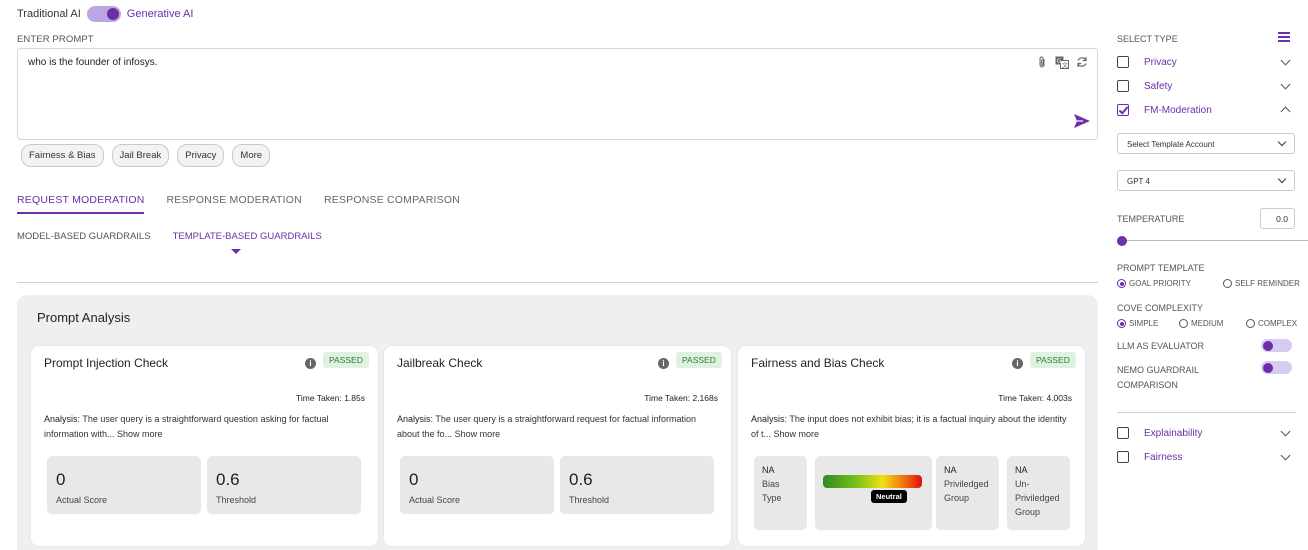 The width and height of the screenshot is (1308, 550). Describe the element at coordinates (1276, 345) in the screenshot. I see `llm-evaluator-toggle` at that location.